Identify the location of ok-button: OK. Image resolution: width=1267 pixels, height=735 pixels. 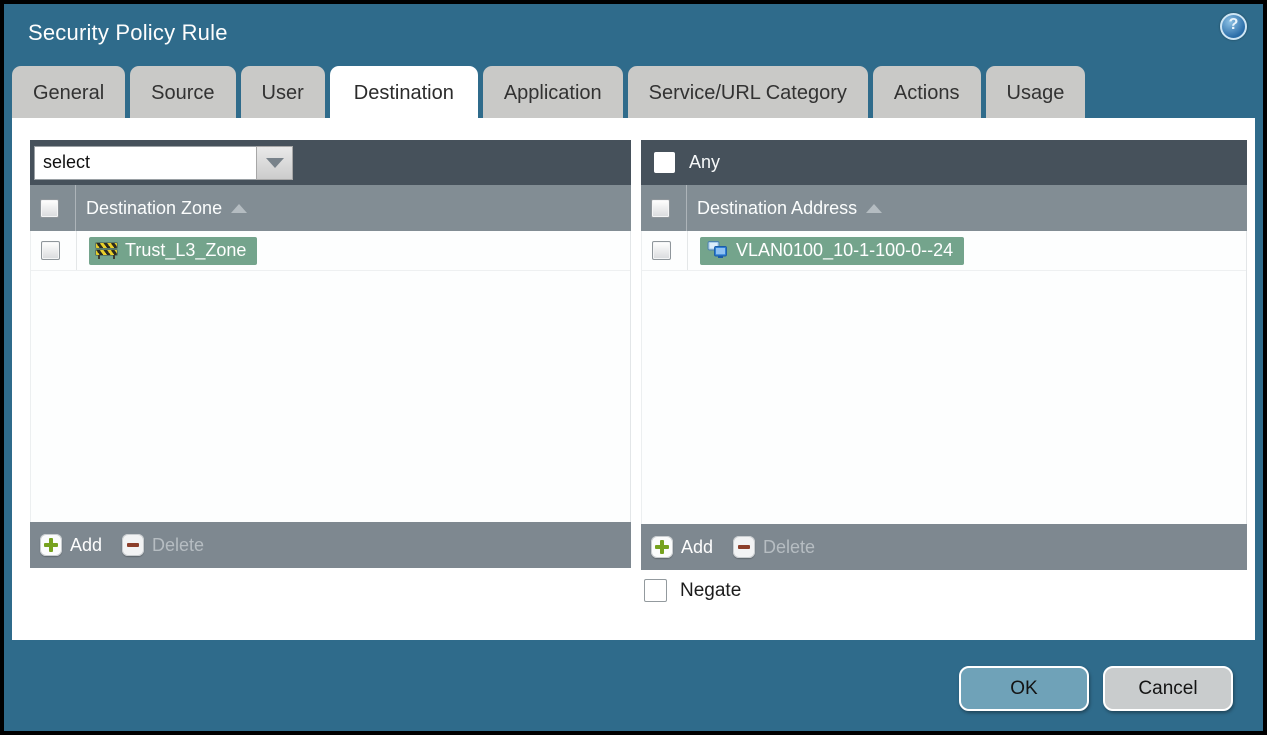
(1024, 688).